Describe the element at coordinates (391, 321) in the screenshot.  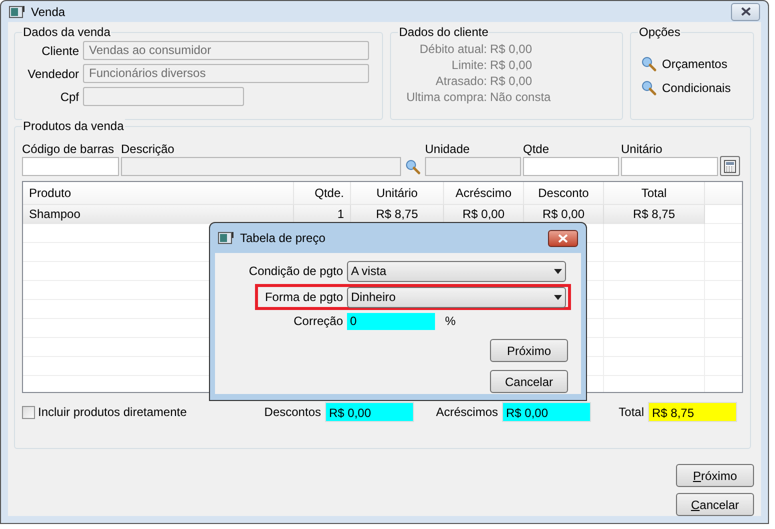
I see `correction-field: 0` at that location.